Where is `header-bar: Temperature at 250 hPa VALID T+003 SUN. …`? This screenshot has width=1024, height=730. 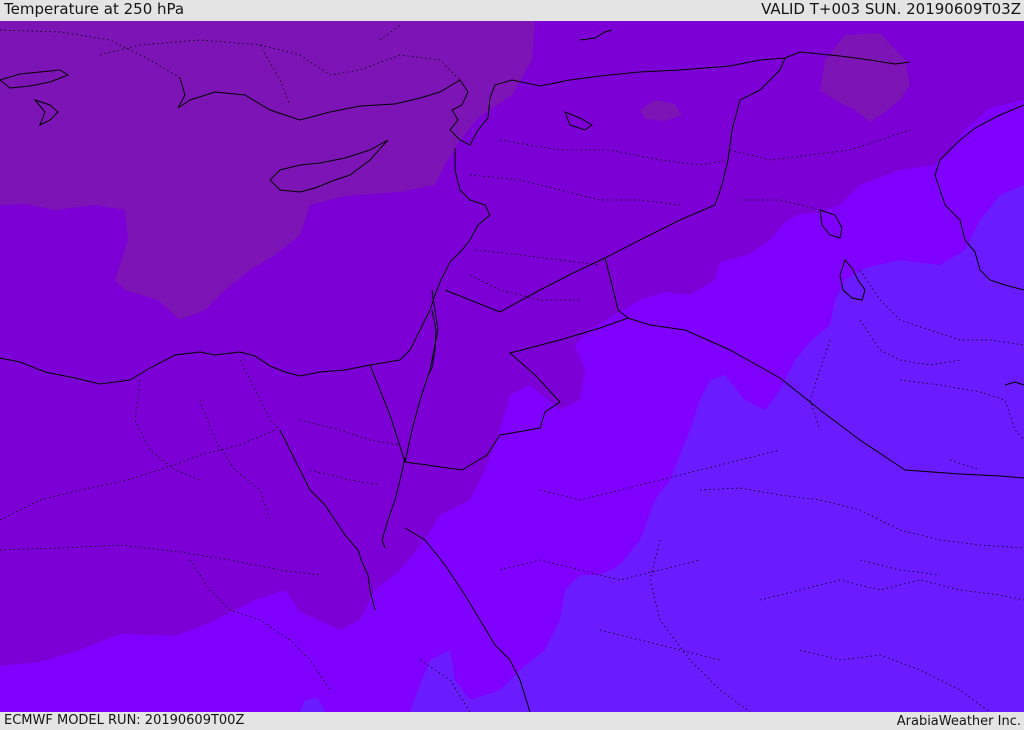 header-bar: Temperature at 250 hPa VALID T+003 SUN. … is located at coordinates (512, 10).